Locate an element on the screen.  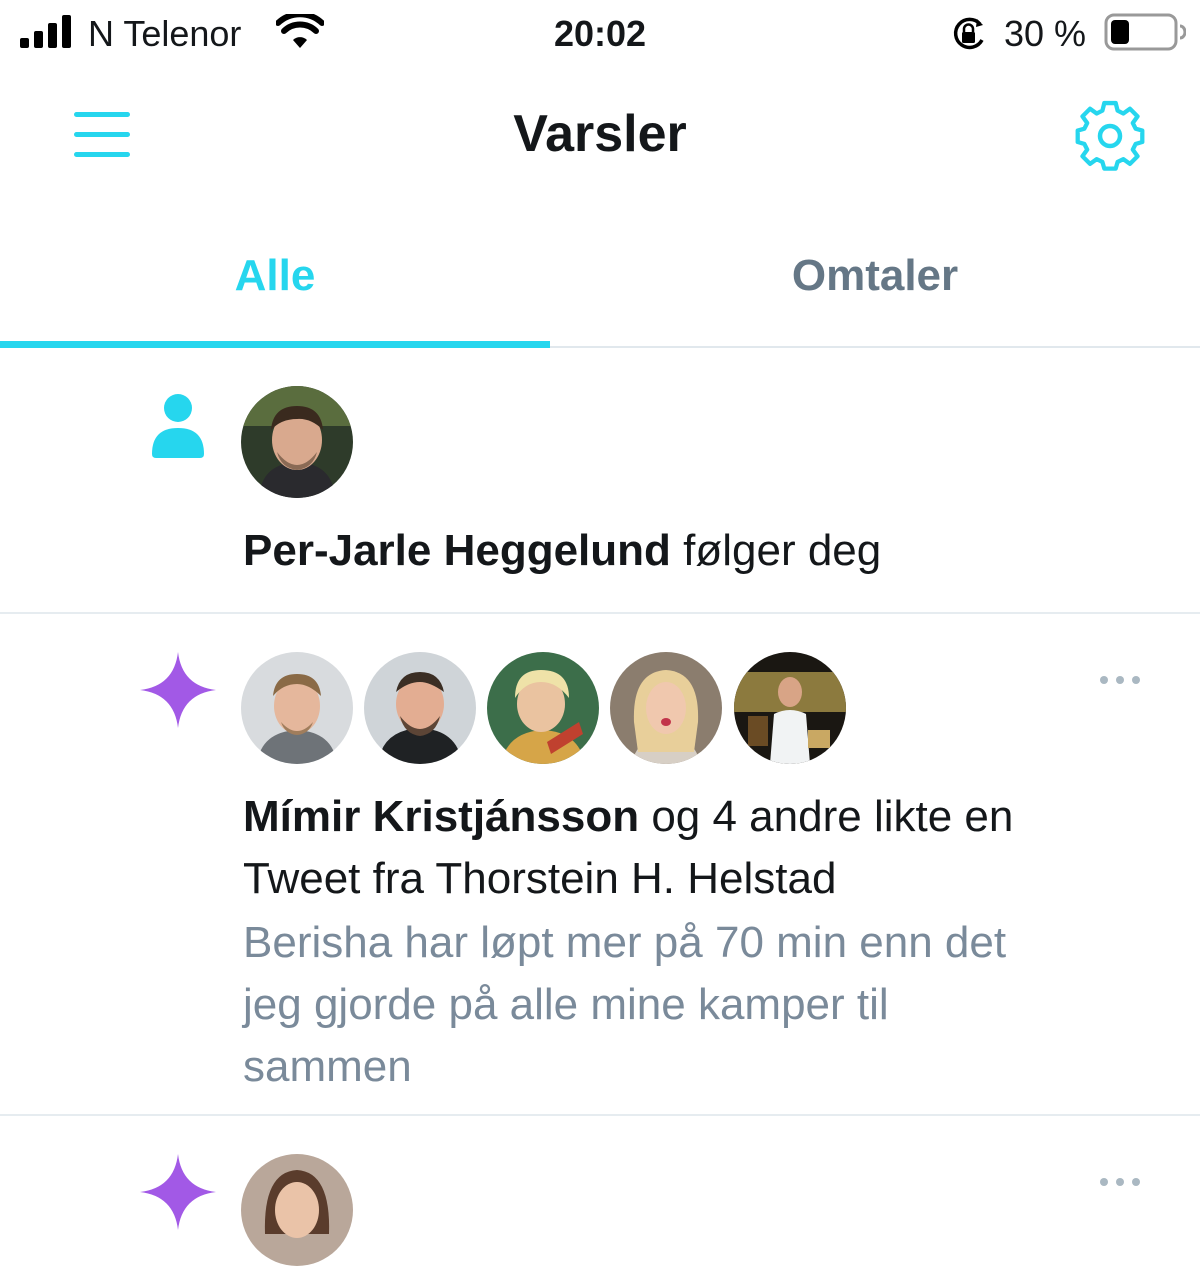
notification-text: Per-Jarle Heggelund følger deg is located at coordinates (562, 551).